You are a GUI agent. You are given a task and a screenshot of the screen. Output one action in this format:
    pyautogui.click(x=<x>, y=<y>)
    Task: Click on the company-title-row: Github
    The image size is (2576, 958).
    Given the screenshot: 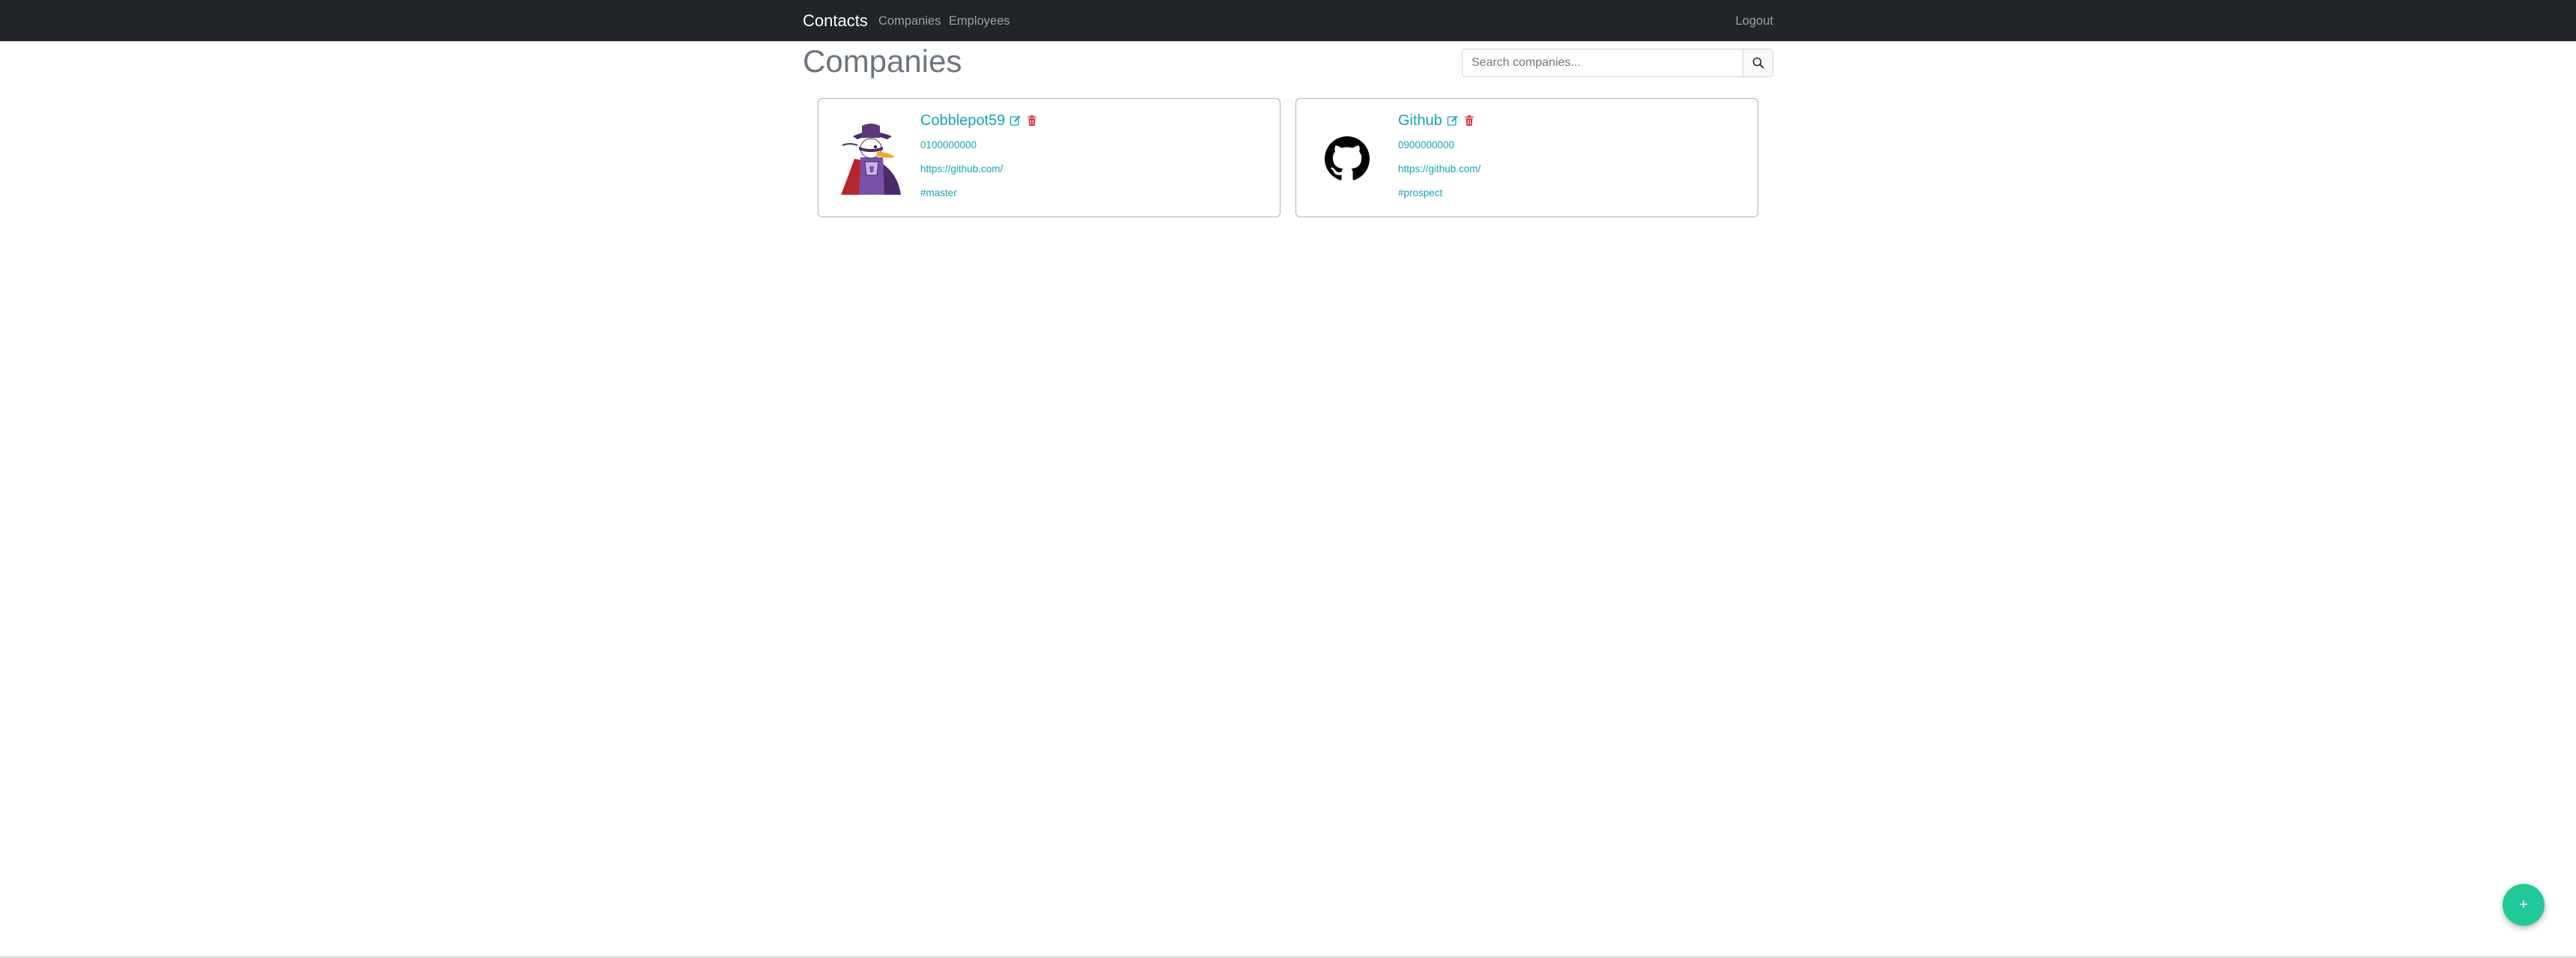 What is the action you would take?
    pyautogui.click(x=1436, y=120)
    